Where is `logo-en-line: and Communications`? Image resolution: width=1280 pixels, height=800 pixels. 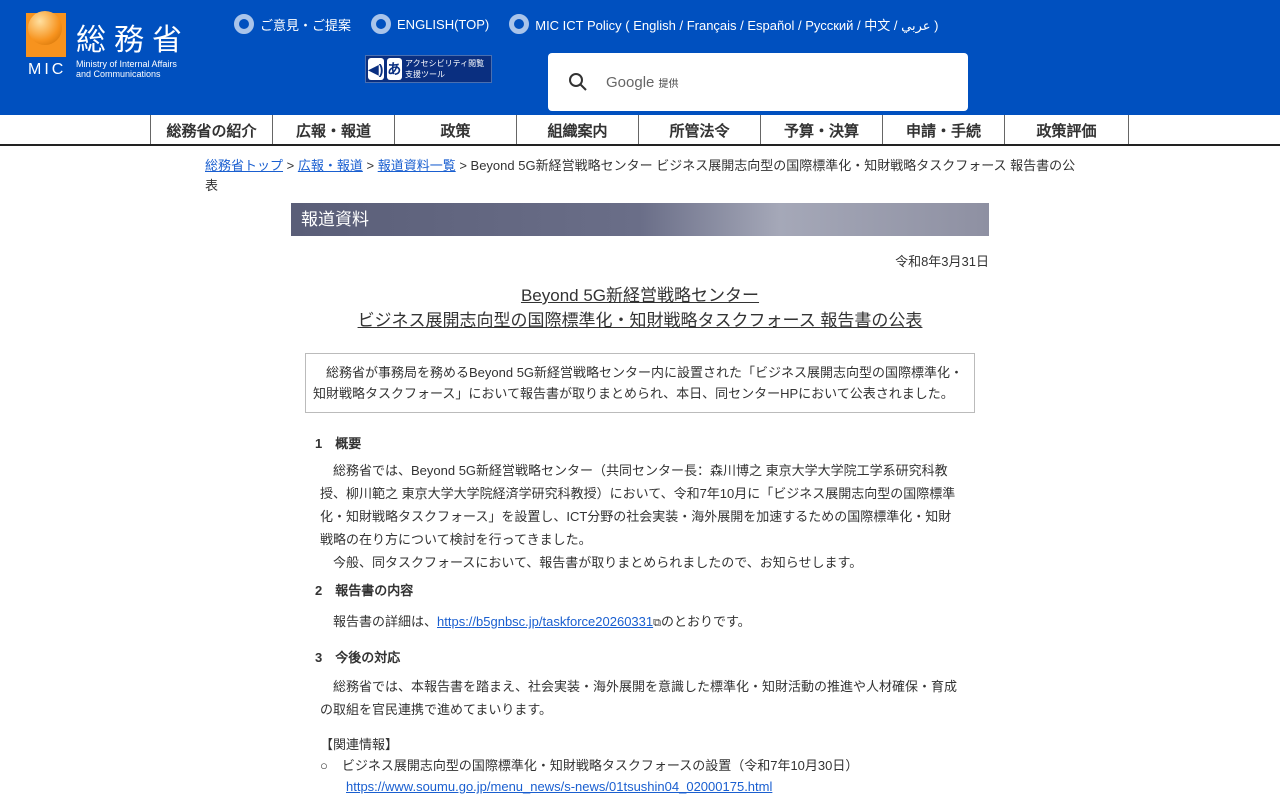 logo-en-line: and Communications is located at coordinates (118, 74).